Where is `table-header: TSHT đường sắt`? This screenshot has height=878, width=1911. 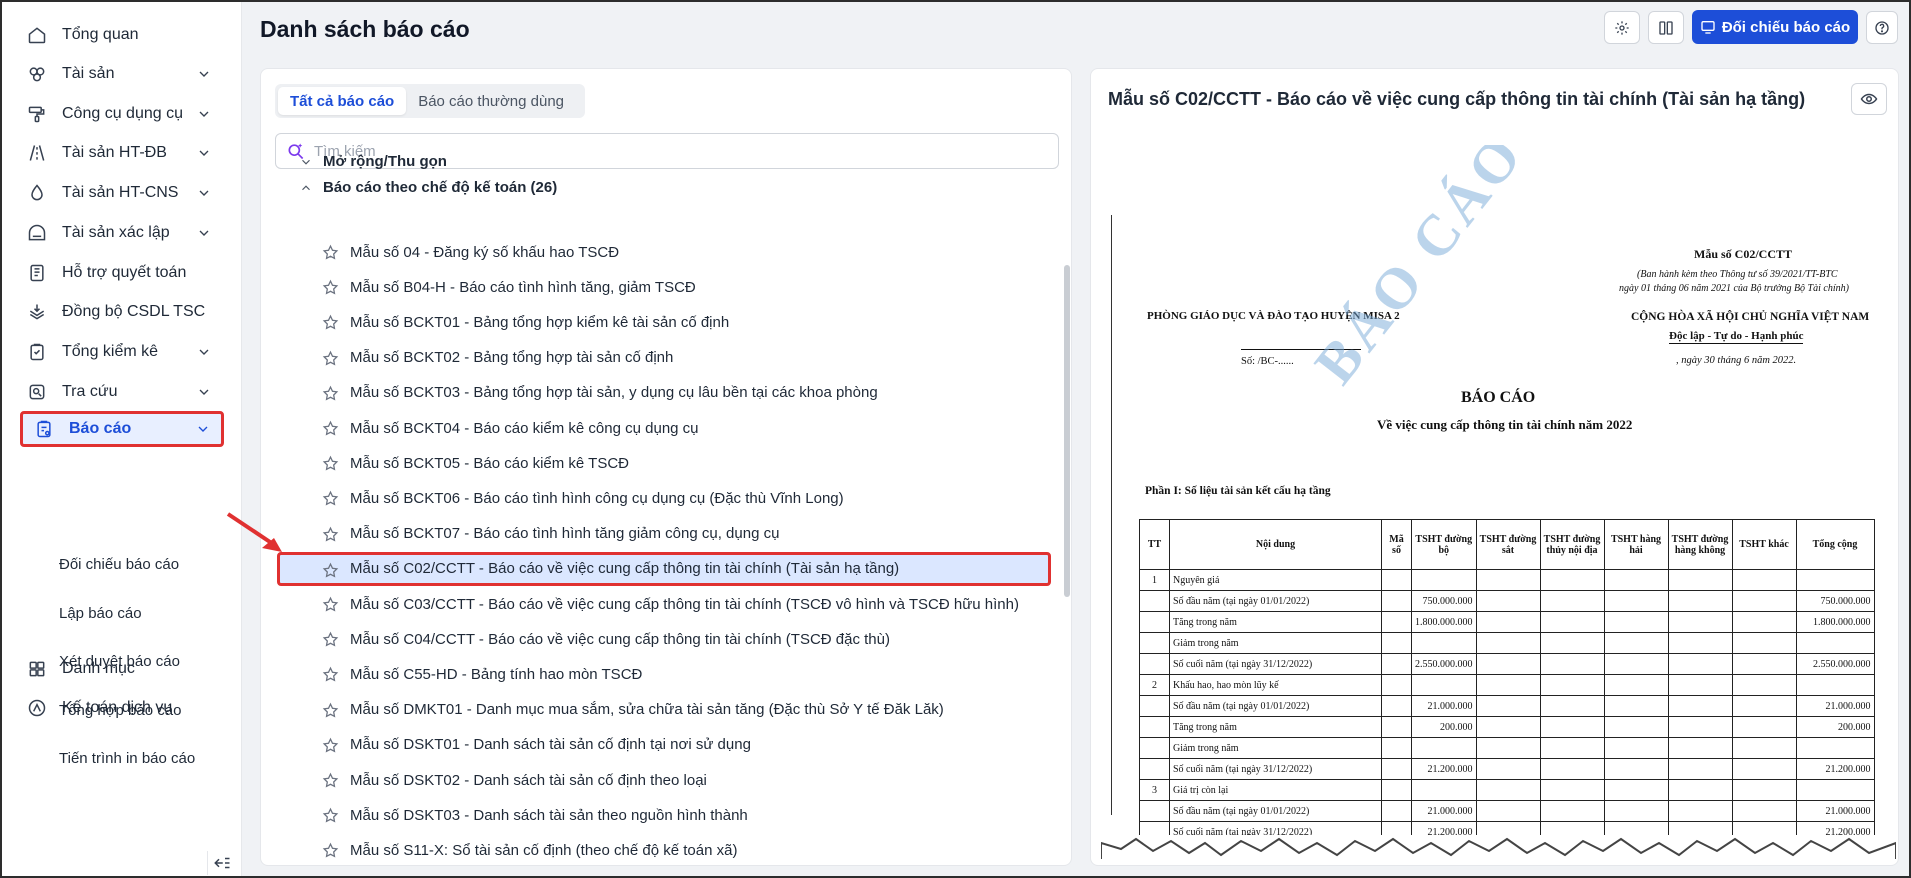
table-header: TSHT đường sắt is located at coordinates (1508, 544).